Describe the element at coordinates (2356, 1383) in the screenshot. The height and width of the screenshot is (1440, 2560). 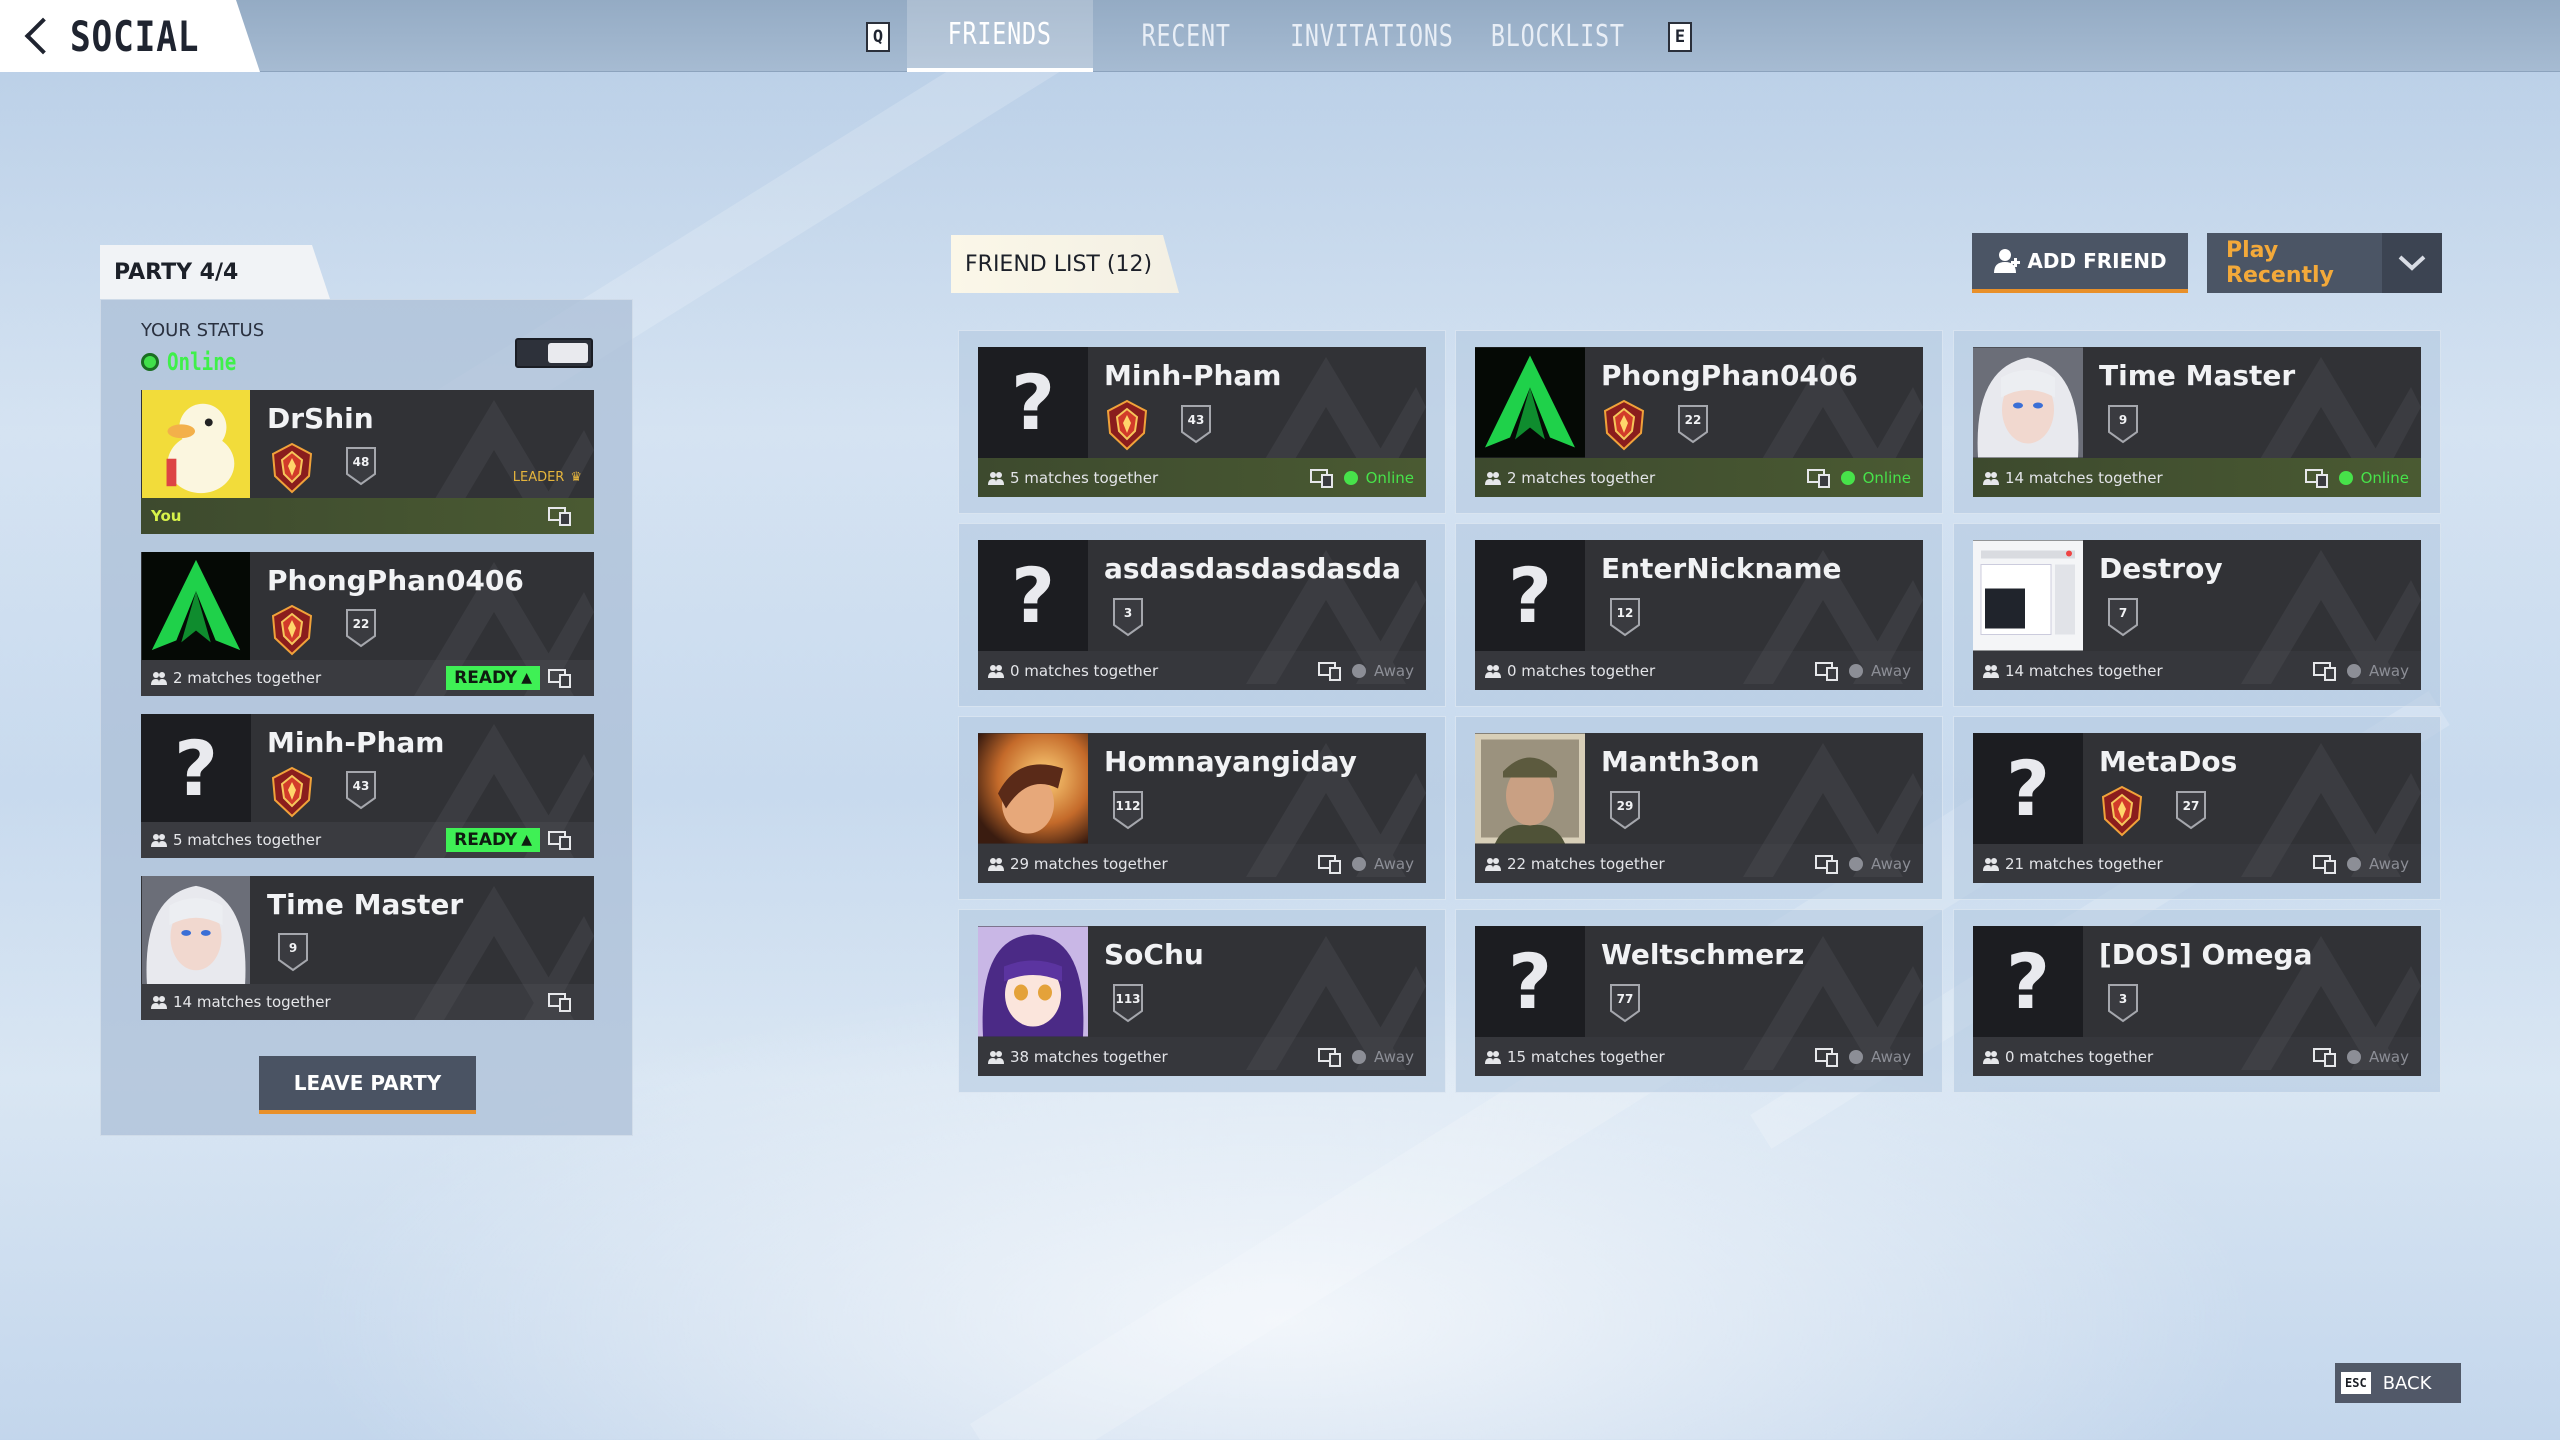
I see `esc-key-hint: ESC` at that location.